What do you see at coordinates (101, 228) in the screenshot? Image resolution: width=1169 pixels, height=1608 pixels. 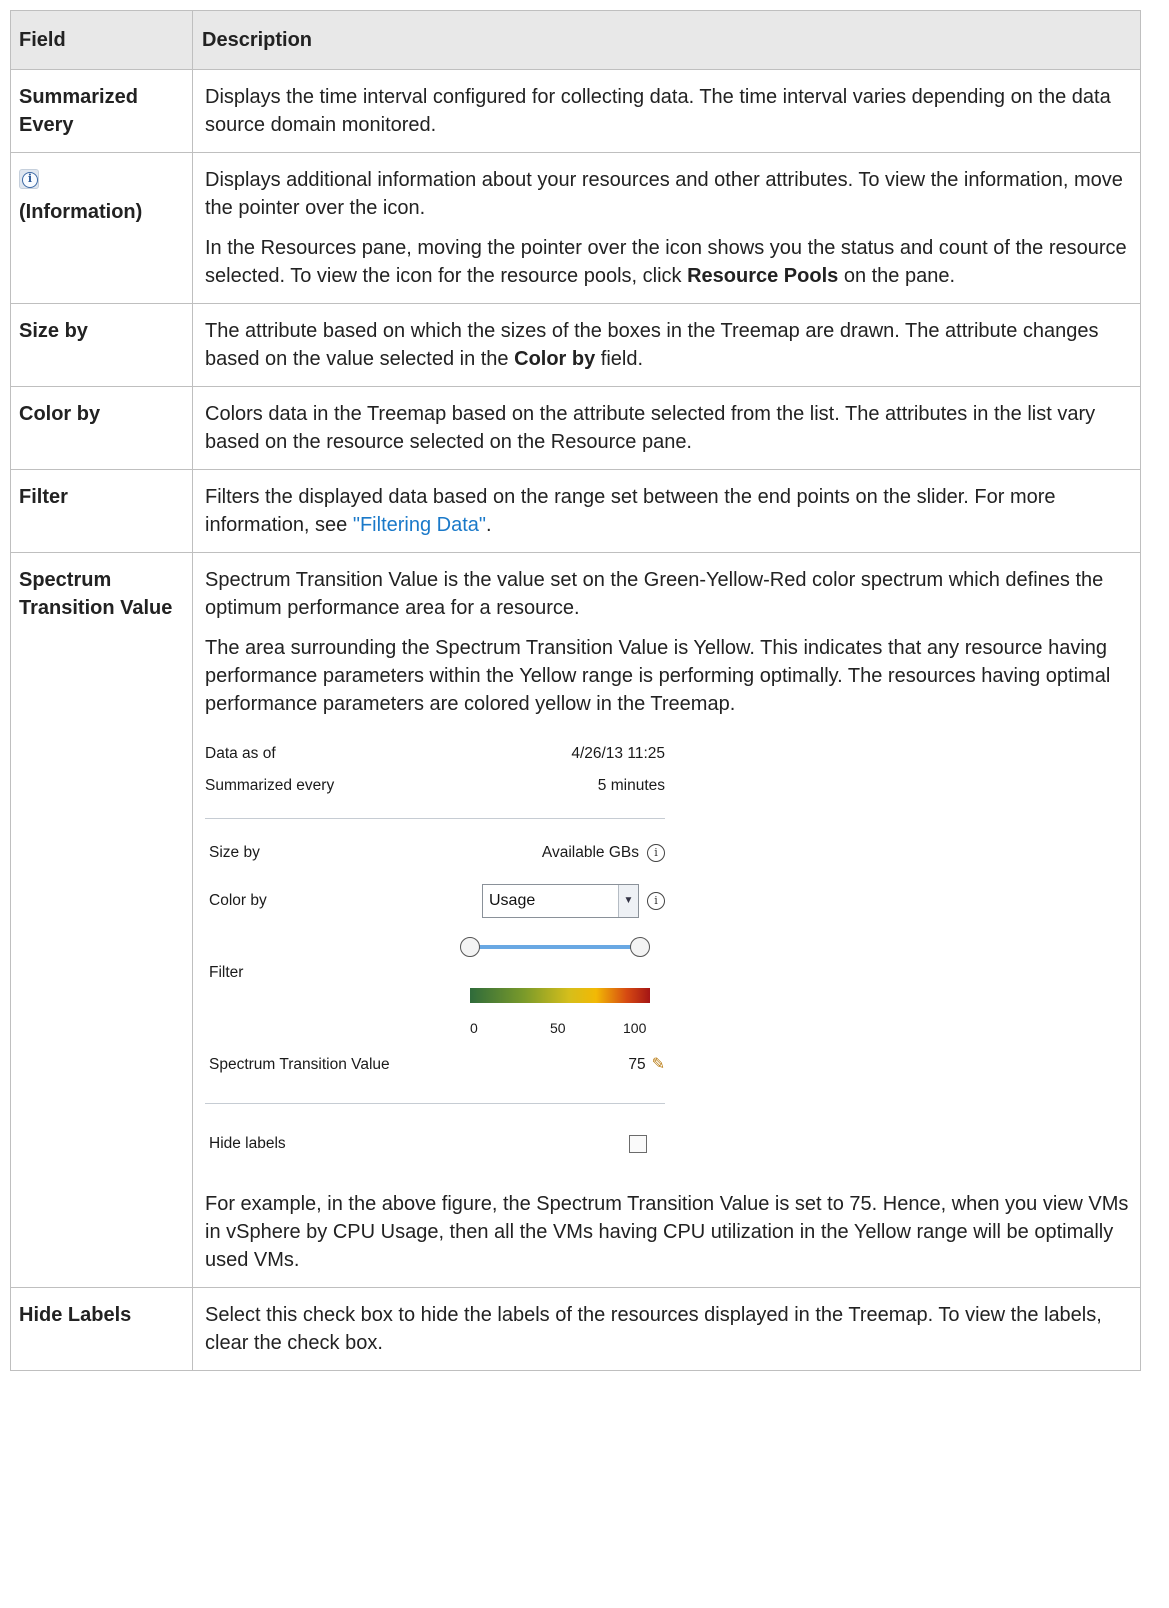 I see `field-cell: i (Information)` at bounding box center [101, 228].